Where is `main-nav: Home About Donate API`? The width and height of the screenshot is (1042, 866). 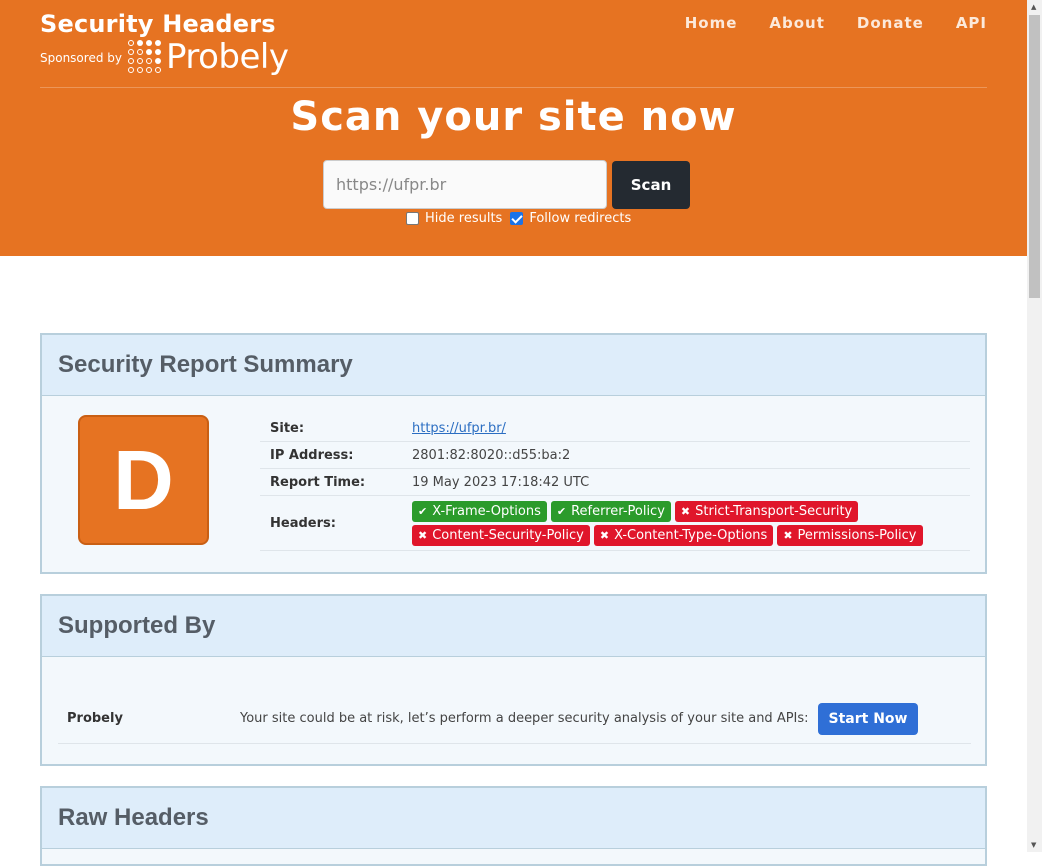 main-nav: Home About Donate API is located at coordinates (836, 23).